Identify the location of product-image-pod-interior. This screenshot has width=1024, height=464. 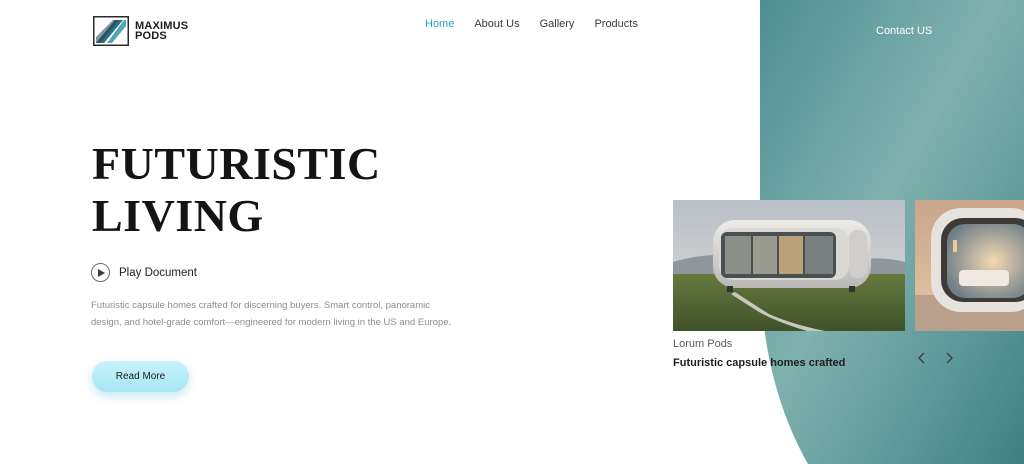
(969, 265).